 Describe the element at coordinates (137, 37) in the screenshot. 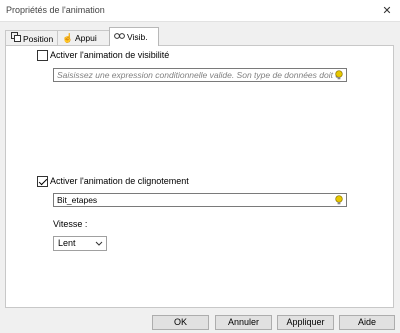

I see `tab-label: Visib.` at that location.